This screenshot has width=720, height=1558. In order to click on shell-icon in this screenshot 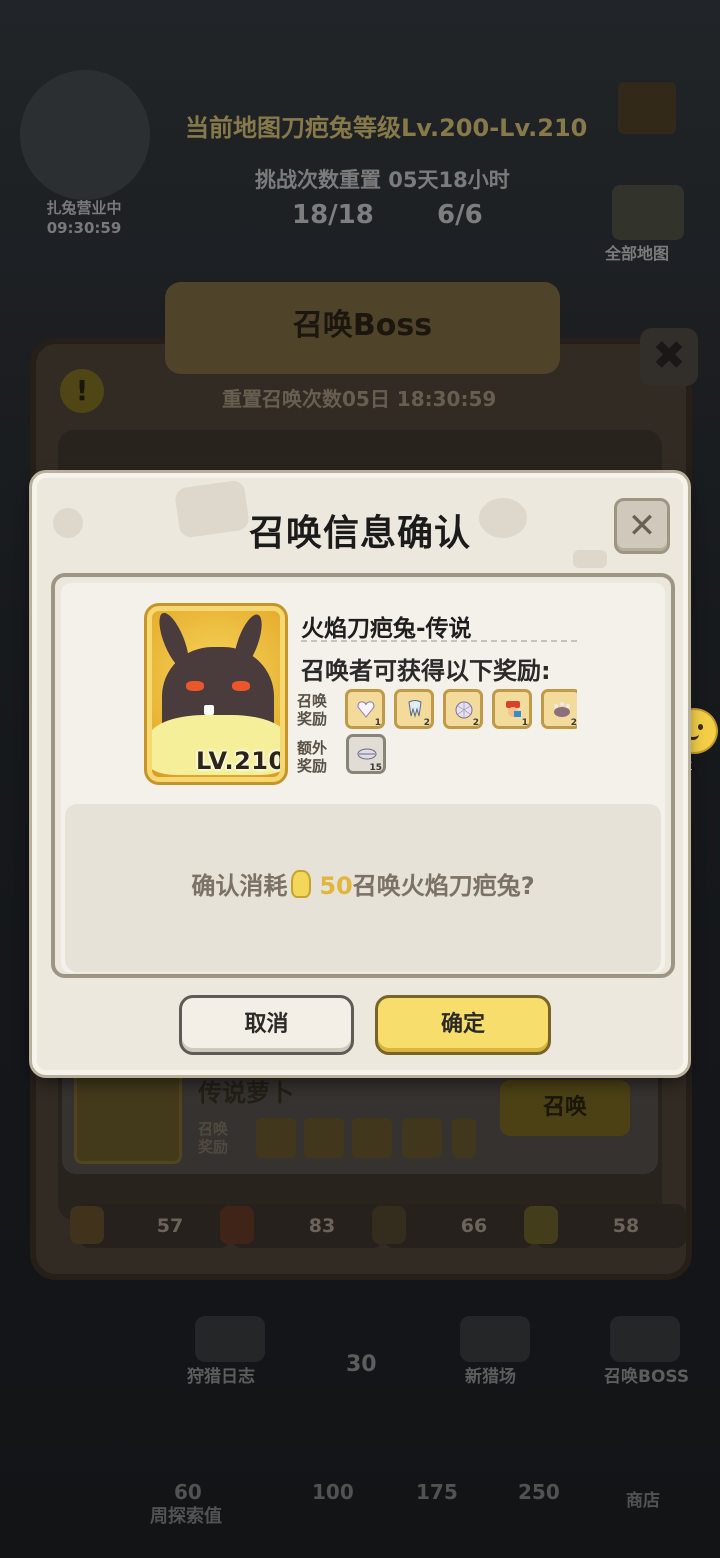, I will do `click(464, 710)`.